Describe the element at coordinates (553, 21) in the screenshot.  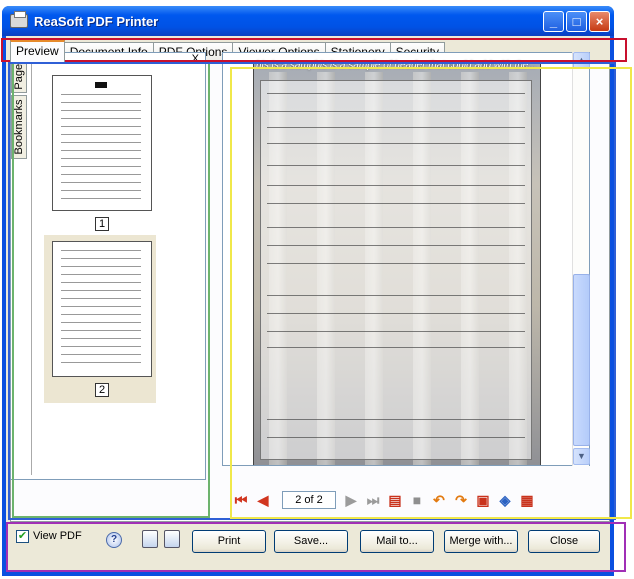
I see `minimize-button: _` at that location.